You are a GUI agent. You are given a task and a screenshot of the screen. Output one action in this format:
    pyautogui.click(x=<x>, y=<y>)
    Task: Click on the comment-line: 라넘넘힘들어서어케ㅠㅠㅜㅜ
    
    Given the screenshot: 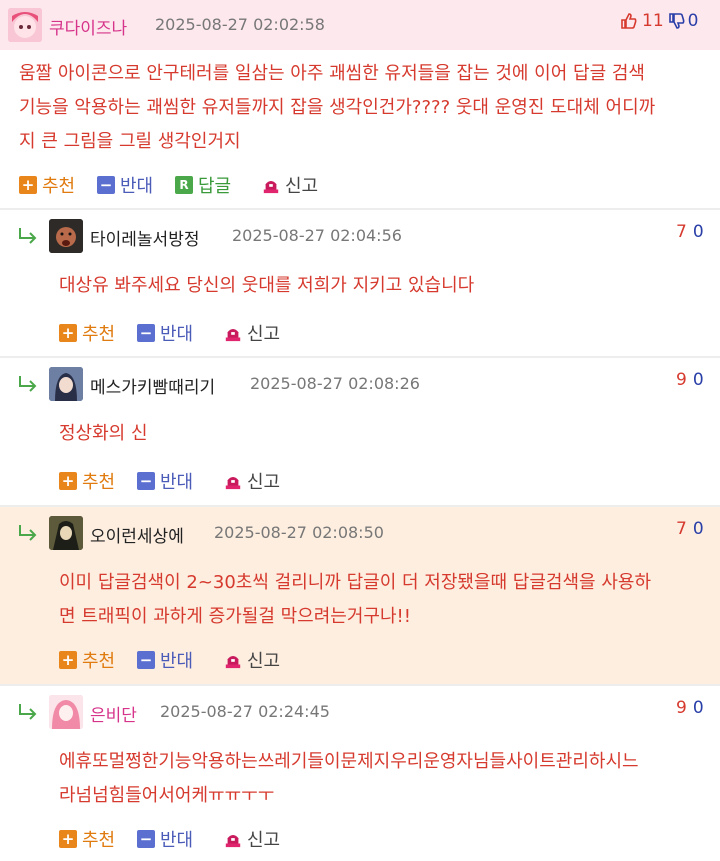 What is the action you would take?
    pyautogui.click(x=167, y=795)
    